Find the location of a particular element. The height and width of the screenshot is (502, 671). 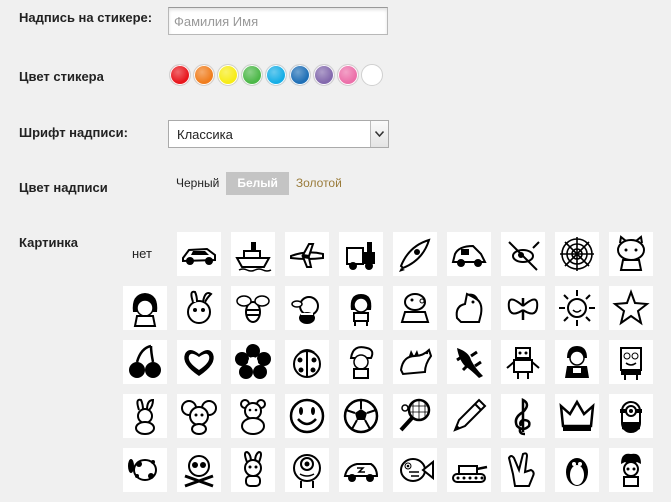

picture-option-bee is located at coordinates (253, 308).